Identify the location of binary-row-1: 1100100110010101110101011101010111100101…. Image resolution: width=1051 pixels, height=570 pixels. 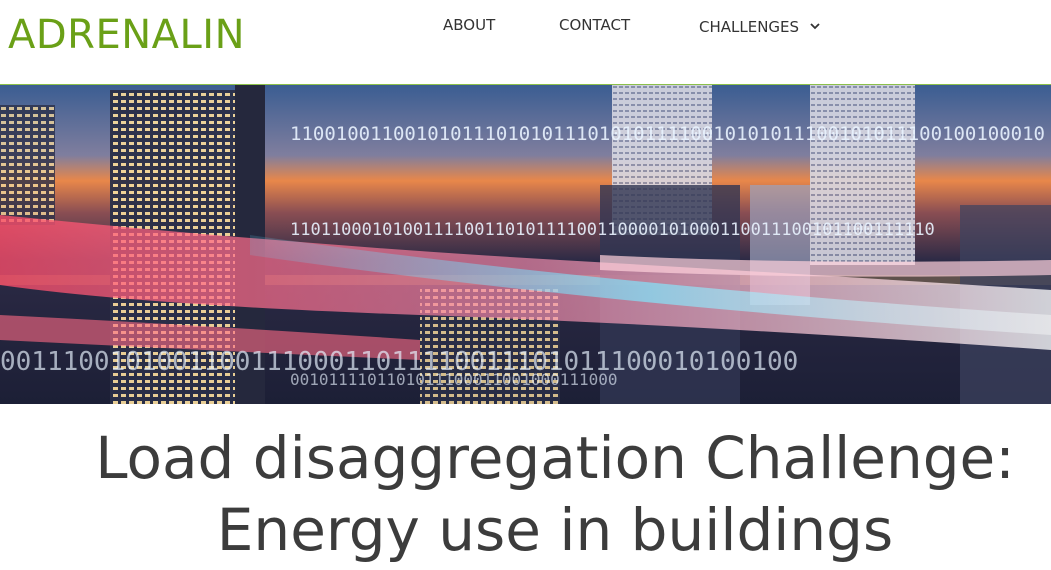
(667, 134).